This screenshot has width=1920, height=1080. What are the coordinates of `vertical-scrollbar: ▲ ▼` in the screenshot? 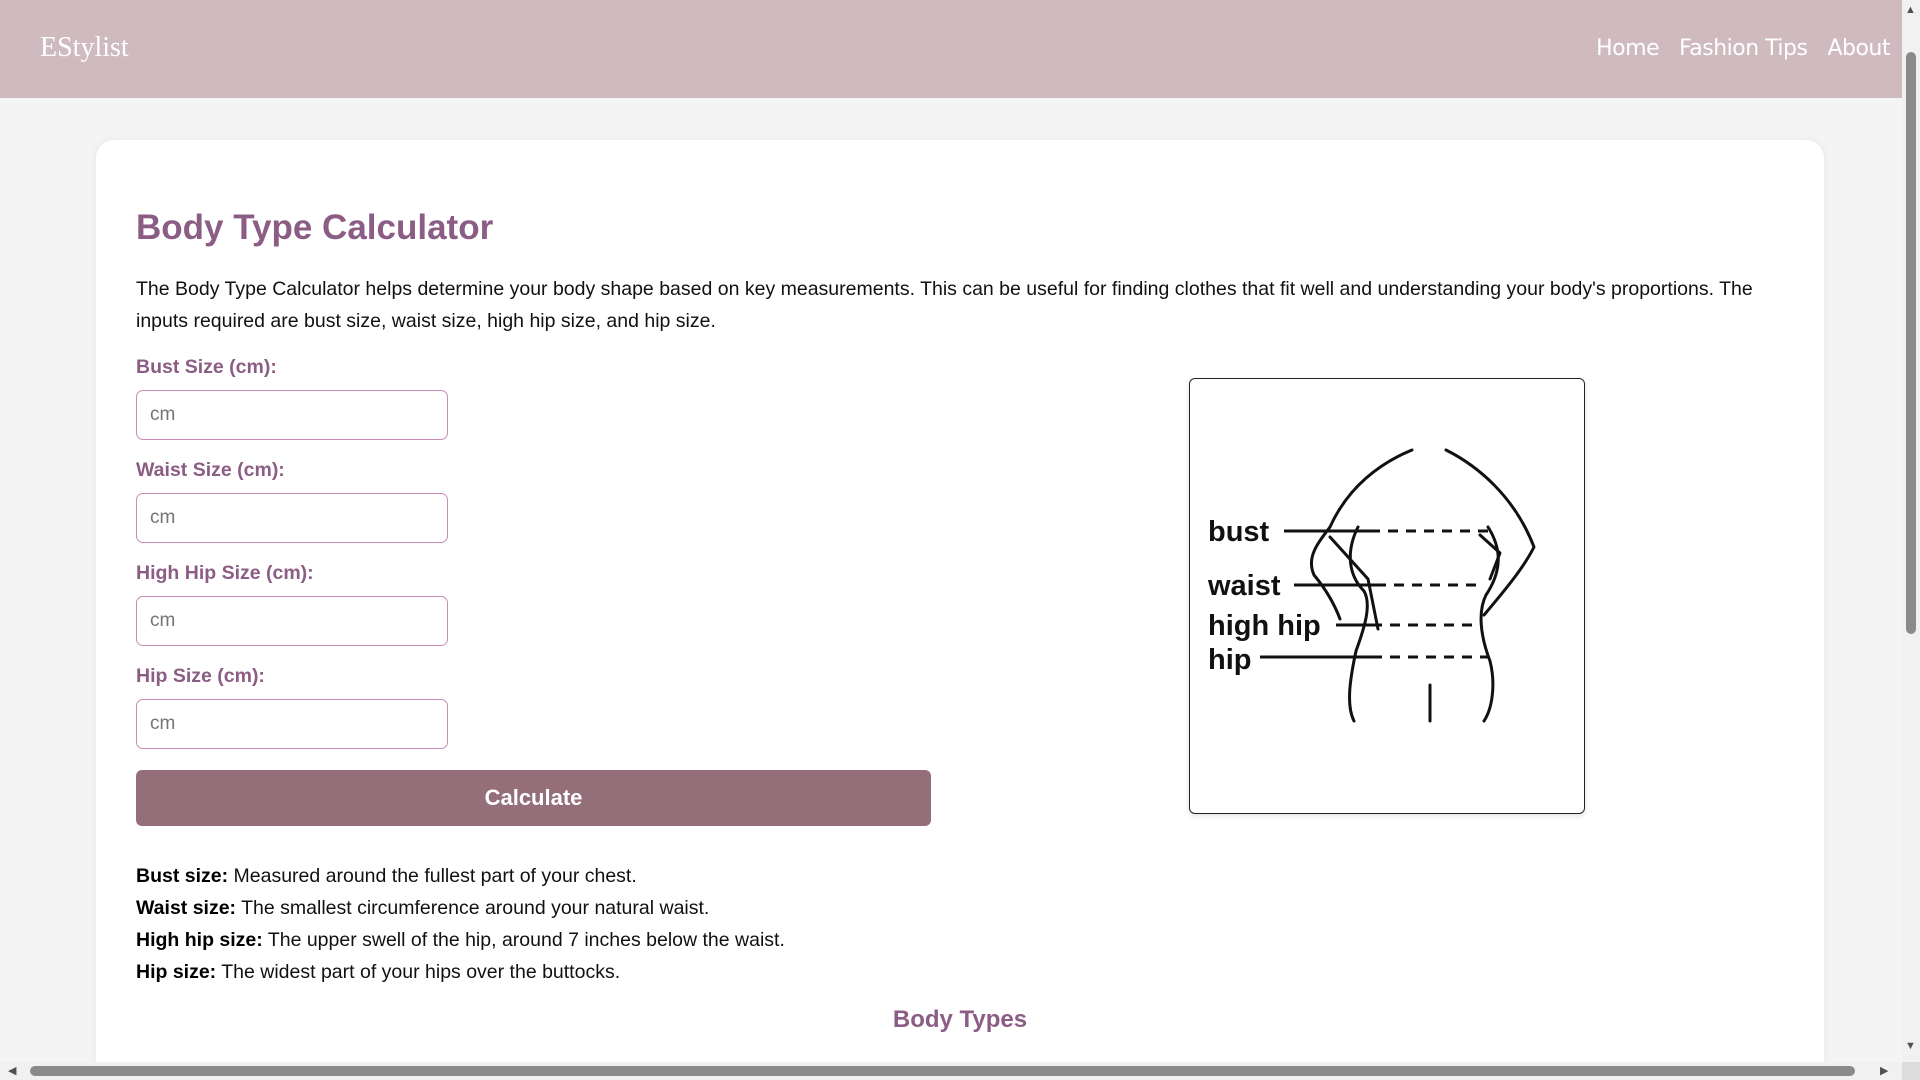 It's located at (1911, 531).